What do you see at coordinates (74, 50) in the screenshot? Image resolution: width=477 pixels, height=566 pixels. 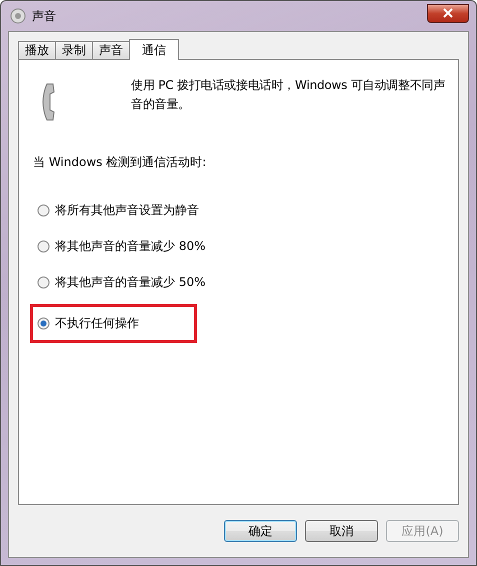 I see `tab: 录制` at bounding box center [74, 50].